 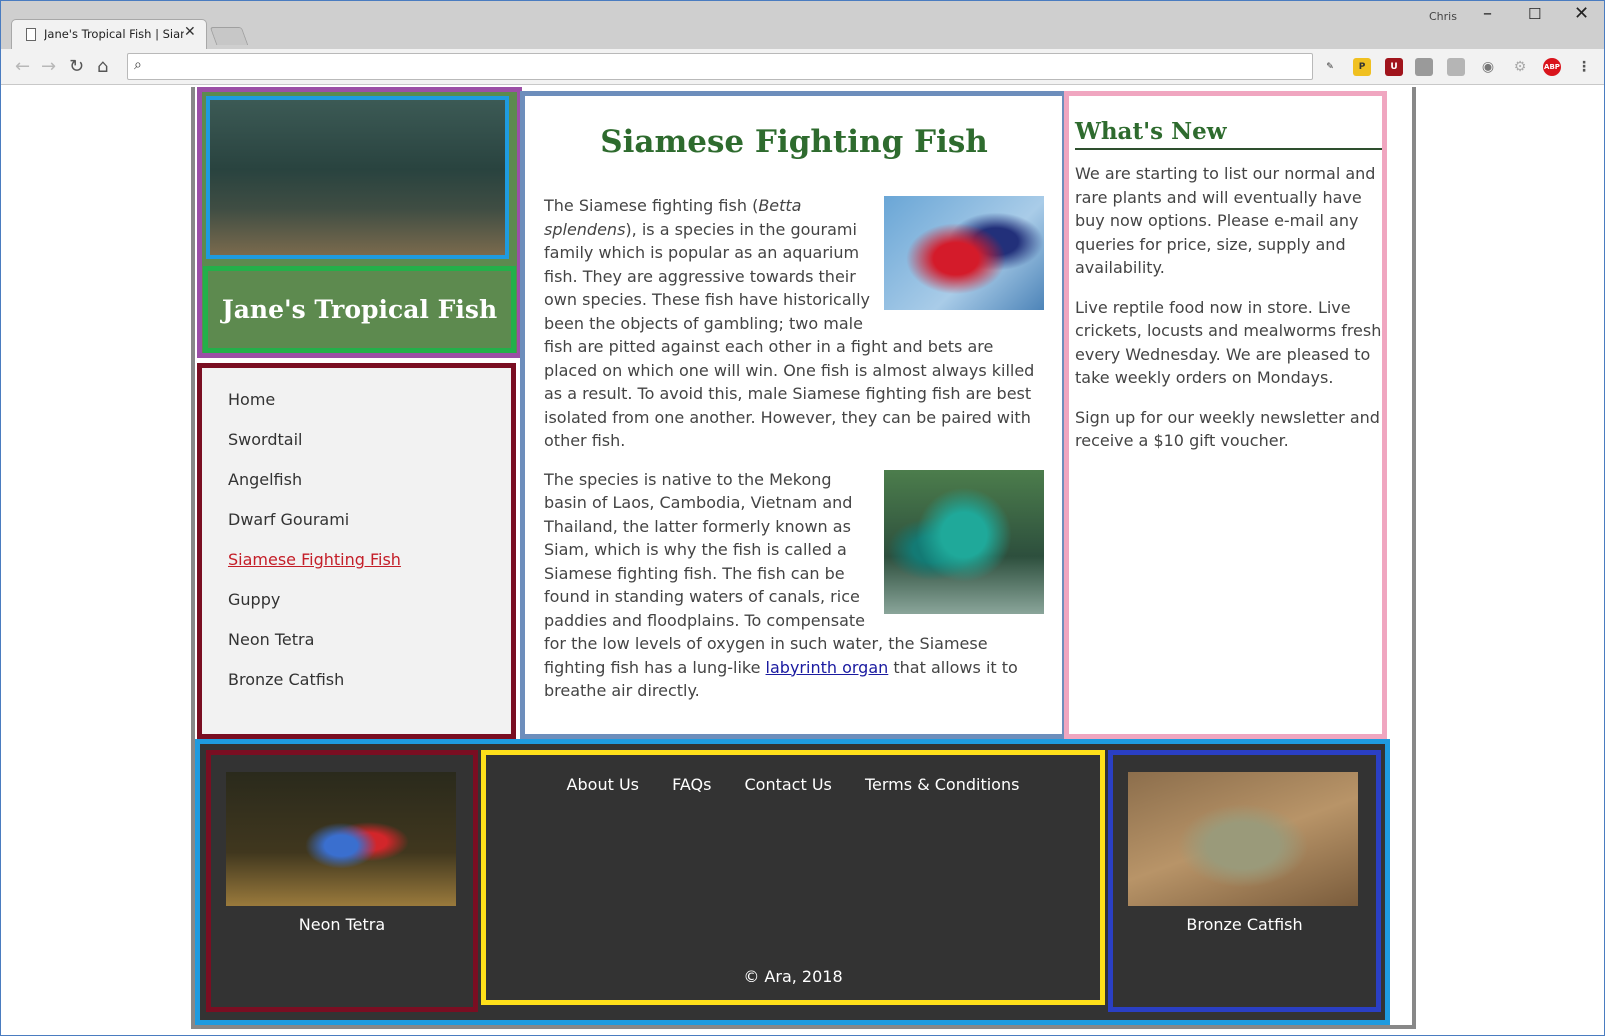 I want to click on close-tab-icon: ✕, so click(x=190, y=32).